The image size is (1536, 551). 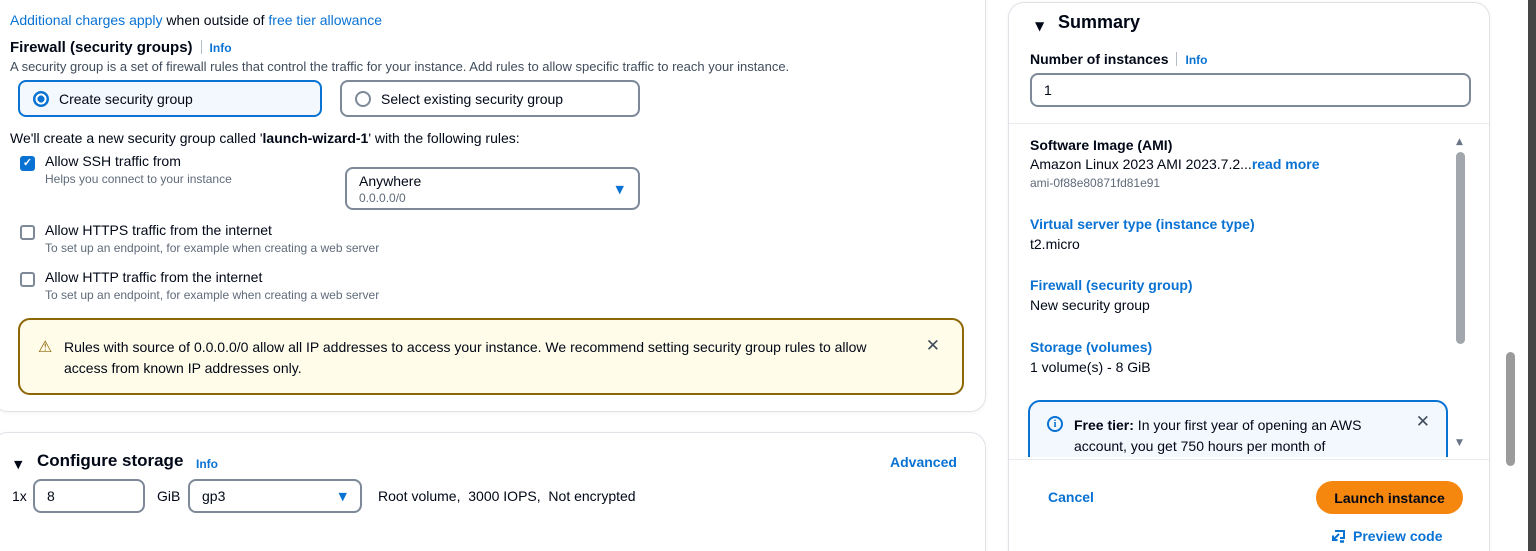 I want to click on ssh-source-value: Anywhere, so click(x=390, y=181).